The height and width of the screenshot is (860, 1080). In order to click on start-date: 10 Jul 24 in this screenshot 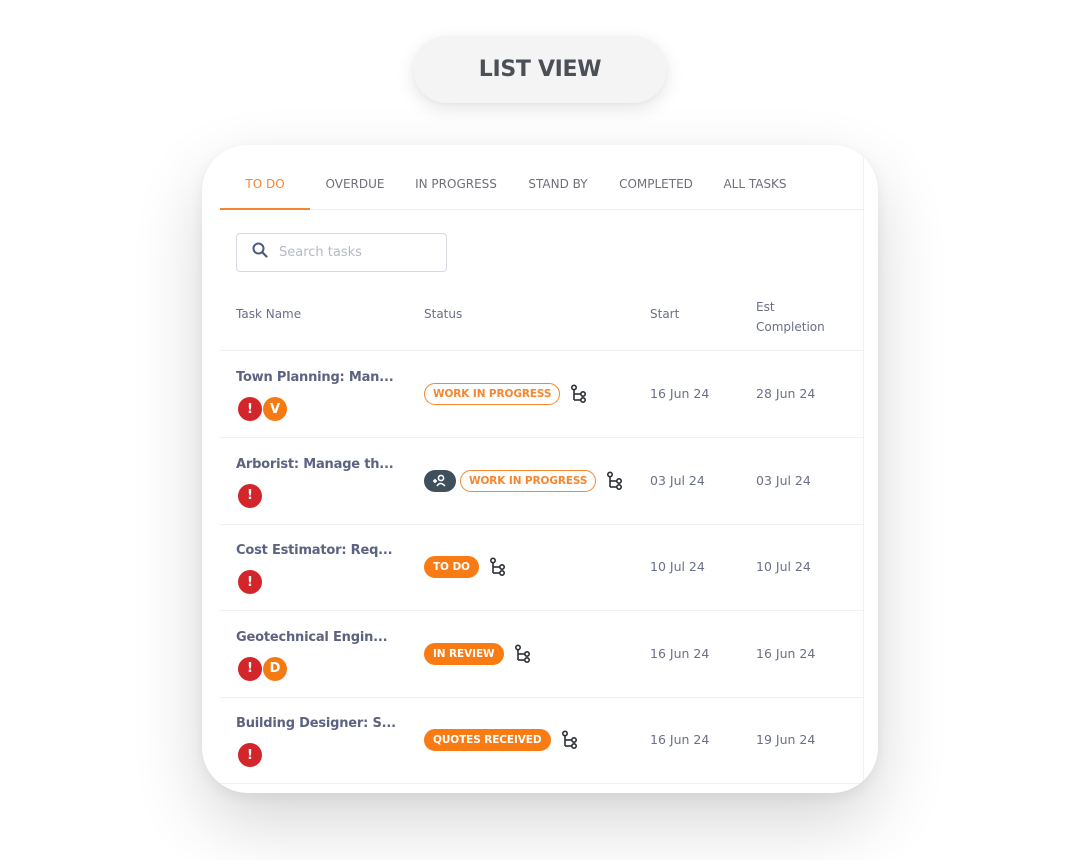, I will do `click(677, 566)`.